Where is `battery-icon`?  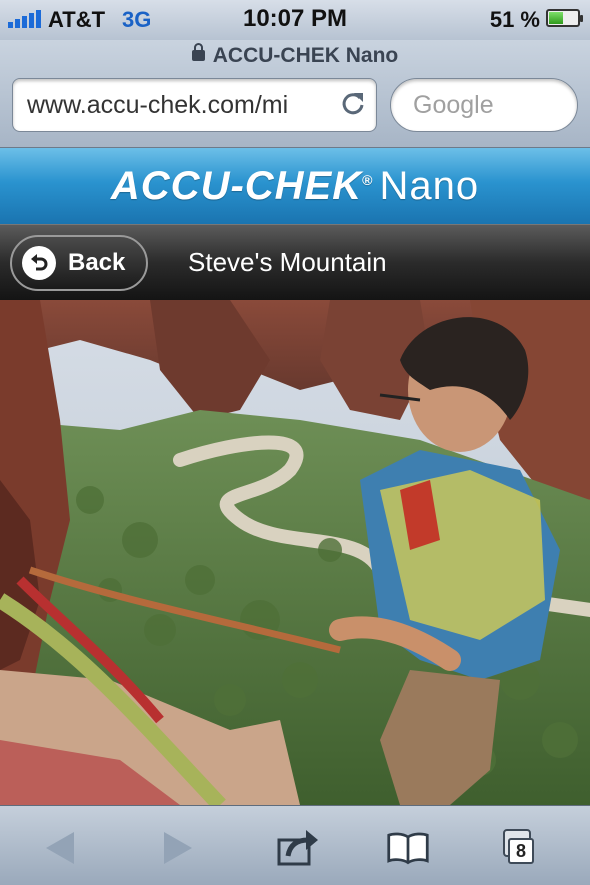 battery-icon is located at coordinates (564, 18).